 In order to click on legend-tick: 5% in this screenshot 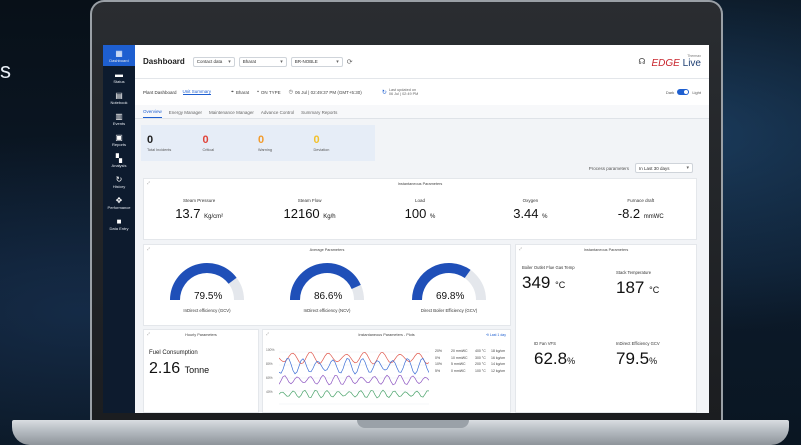, I will do `click(438, 370)`.